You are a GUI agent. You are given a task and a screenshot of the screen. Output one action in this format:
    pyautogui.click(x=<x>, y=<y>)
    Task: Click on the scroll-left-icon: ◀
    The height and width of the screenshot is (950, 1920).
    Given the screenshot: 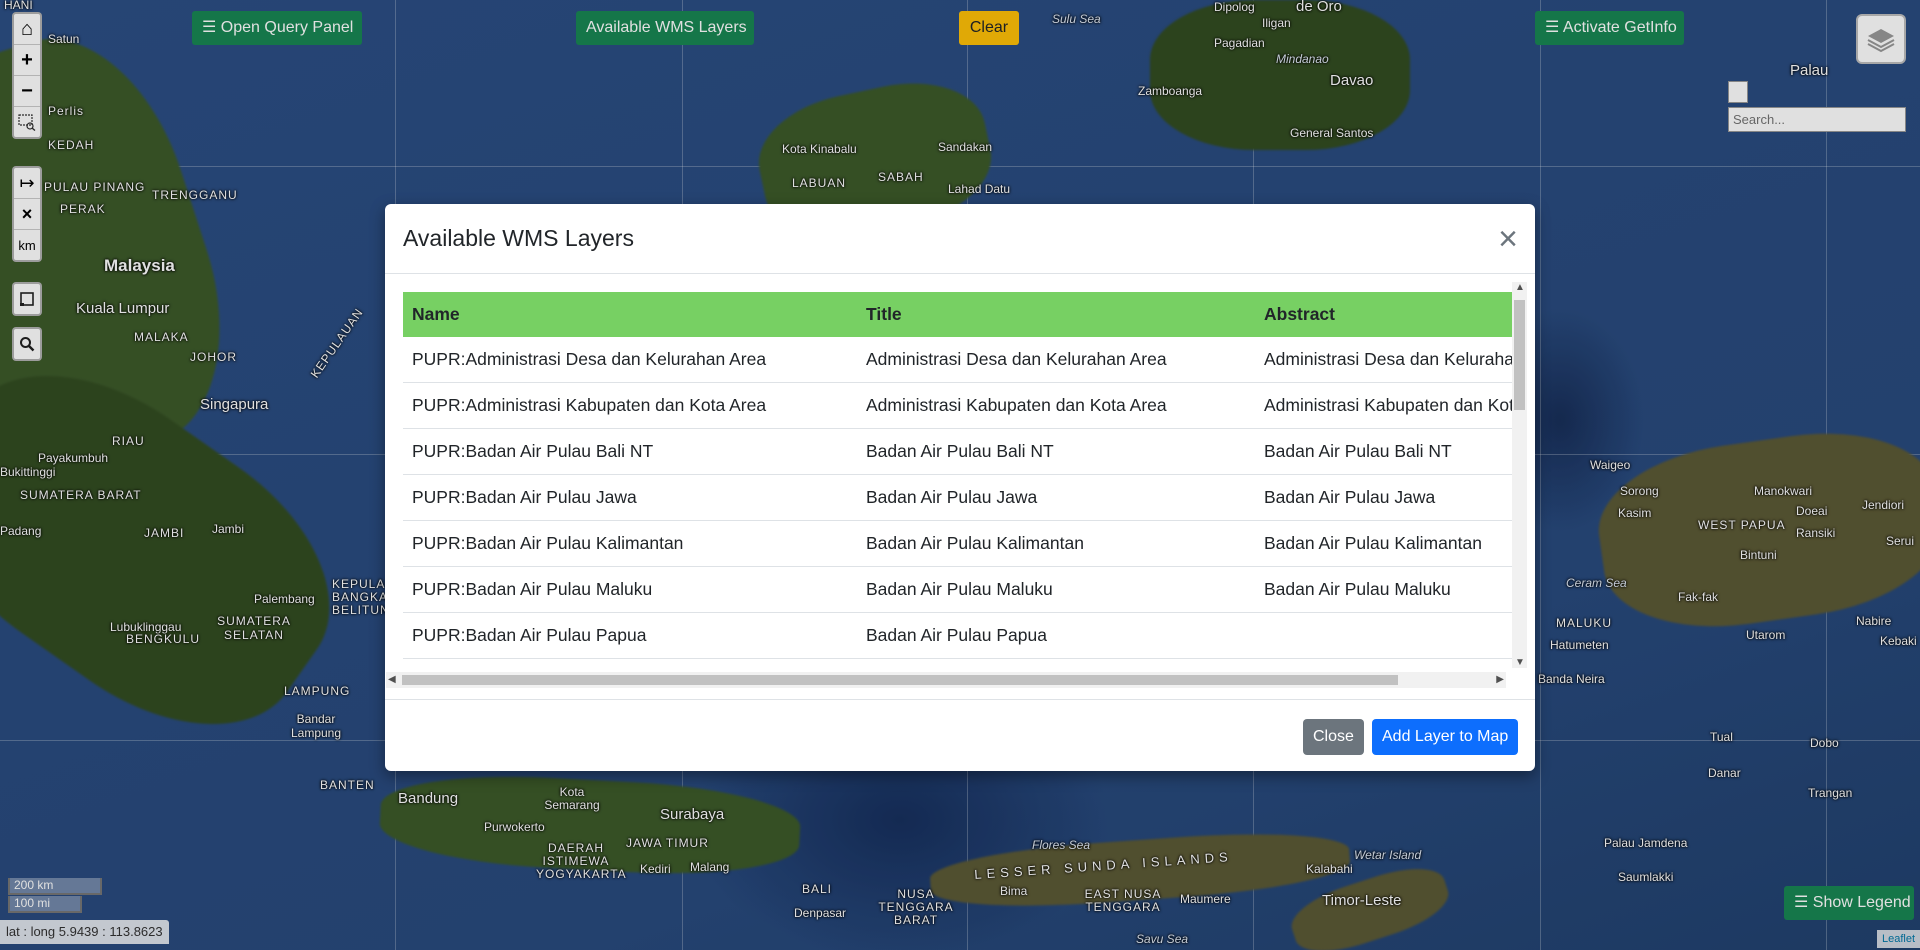 What is the action you would take?
    pyautogui.click(x=392, y=679)
    